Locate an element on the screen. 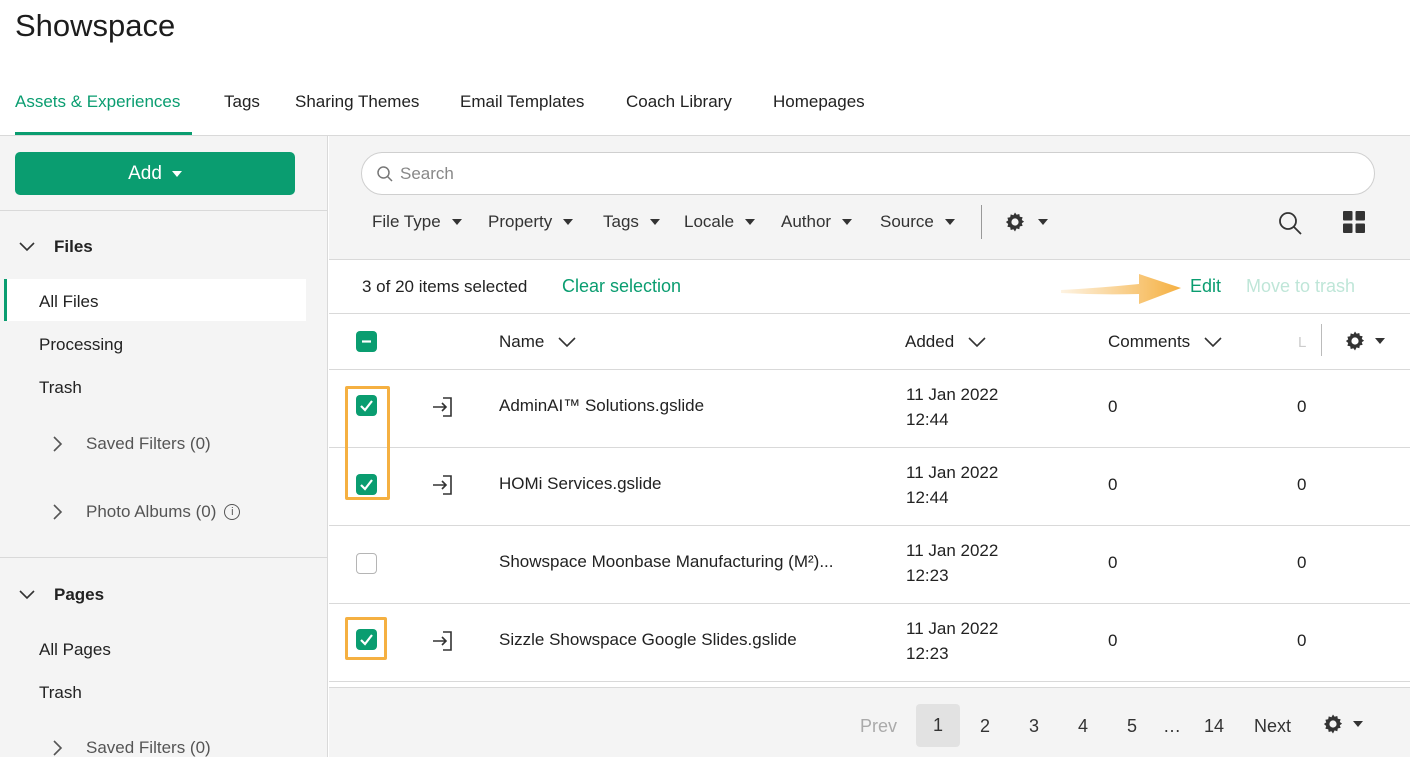 This screenshot has height=757, width=1410. active-tab-indicator is located at coordinates (103, 133).